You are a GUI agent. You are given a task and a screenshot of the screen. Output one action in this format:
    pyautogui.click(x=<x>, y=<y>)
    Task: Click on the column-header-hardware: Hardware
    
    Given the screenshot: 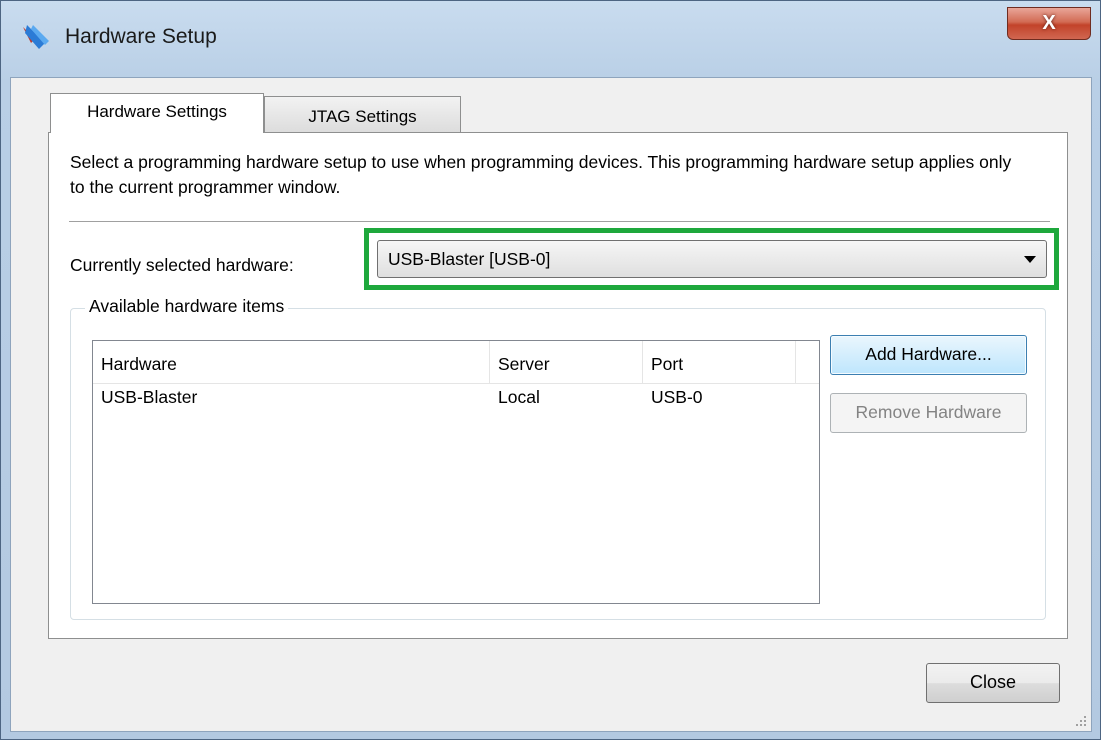 What is the action you would take?
    pyautogui.click(x=291, y=362)
    